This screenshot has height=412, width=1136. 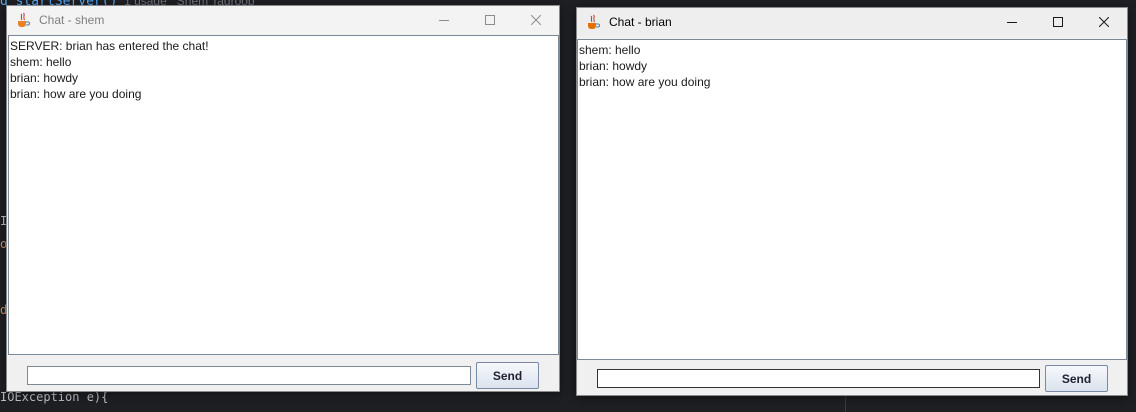 I want to click on chat-message: SERVER: brian has entered the chat!, so click(x=109, y=46).